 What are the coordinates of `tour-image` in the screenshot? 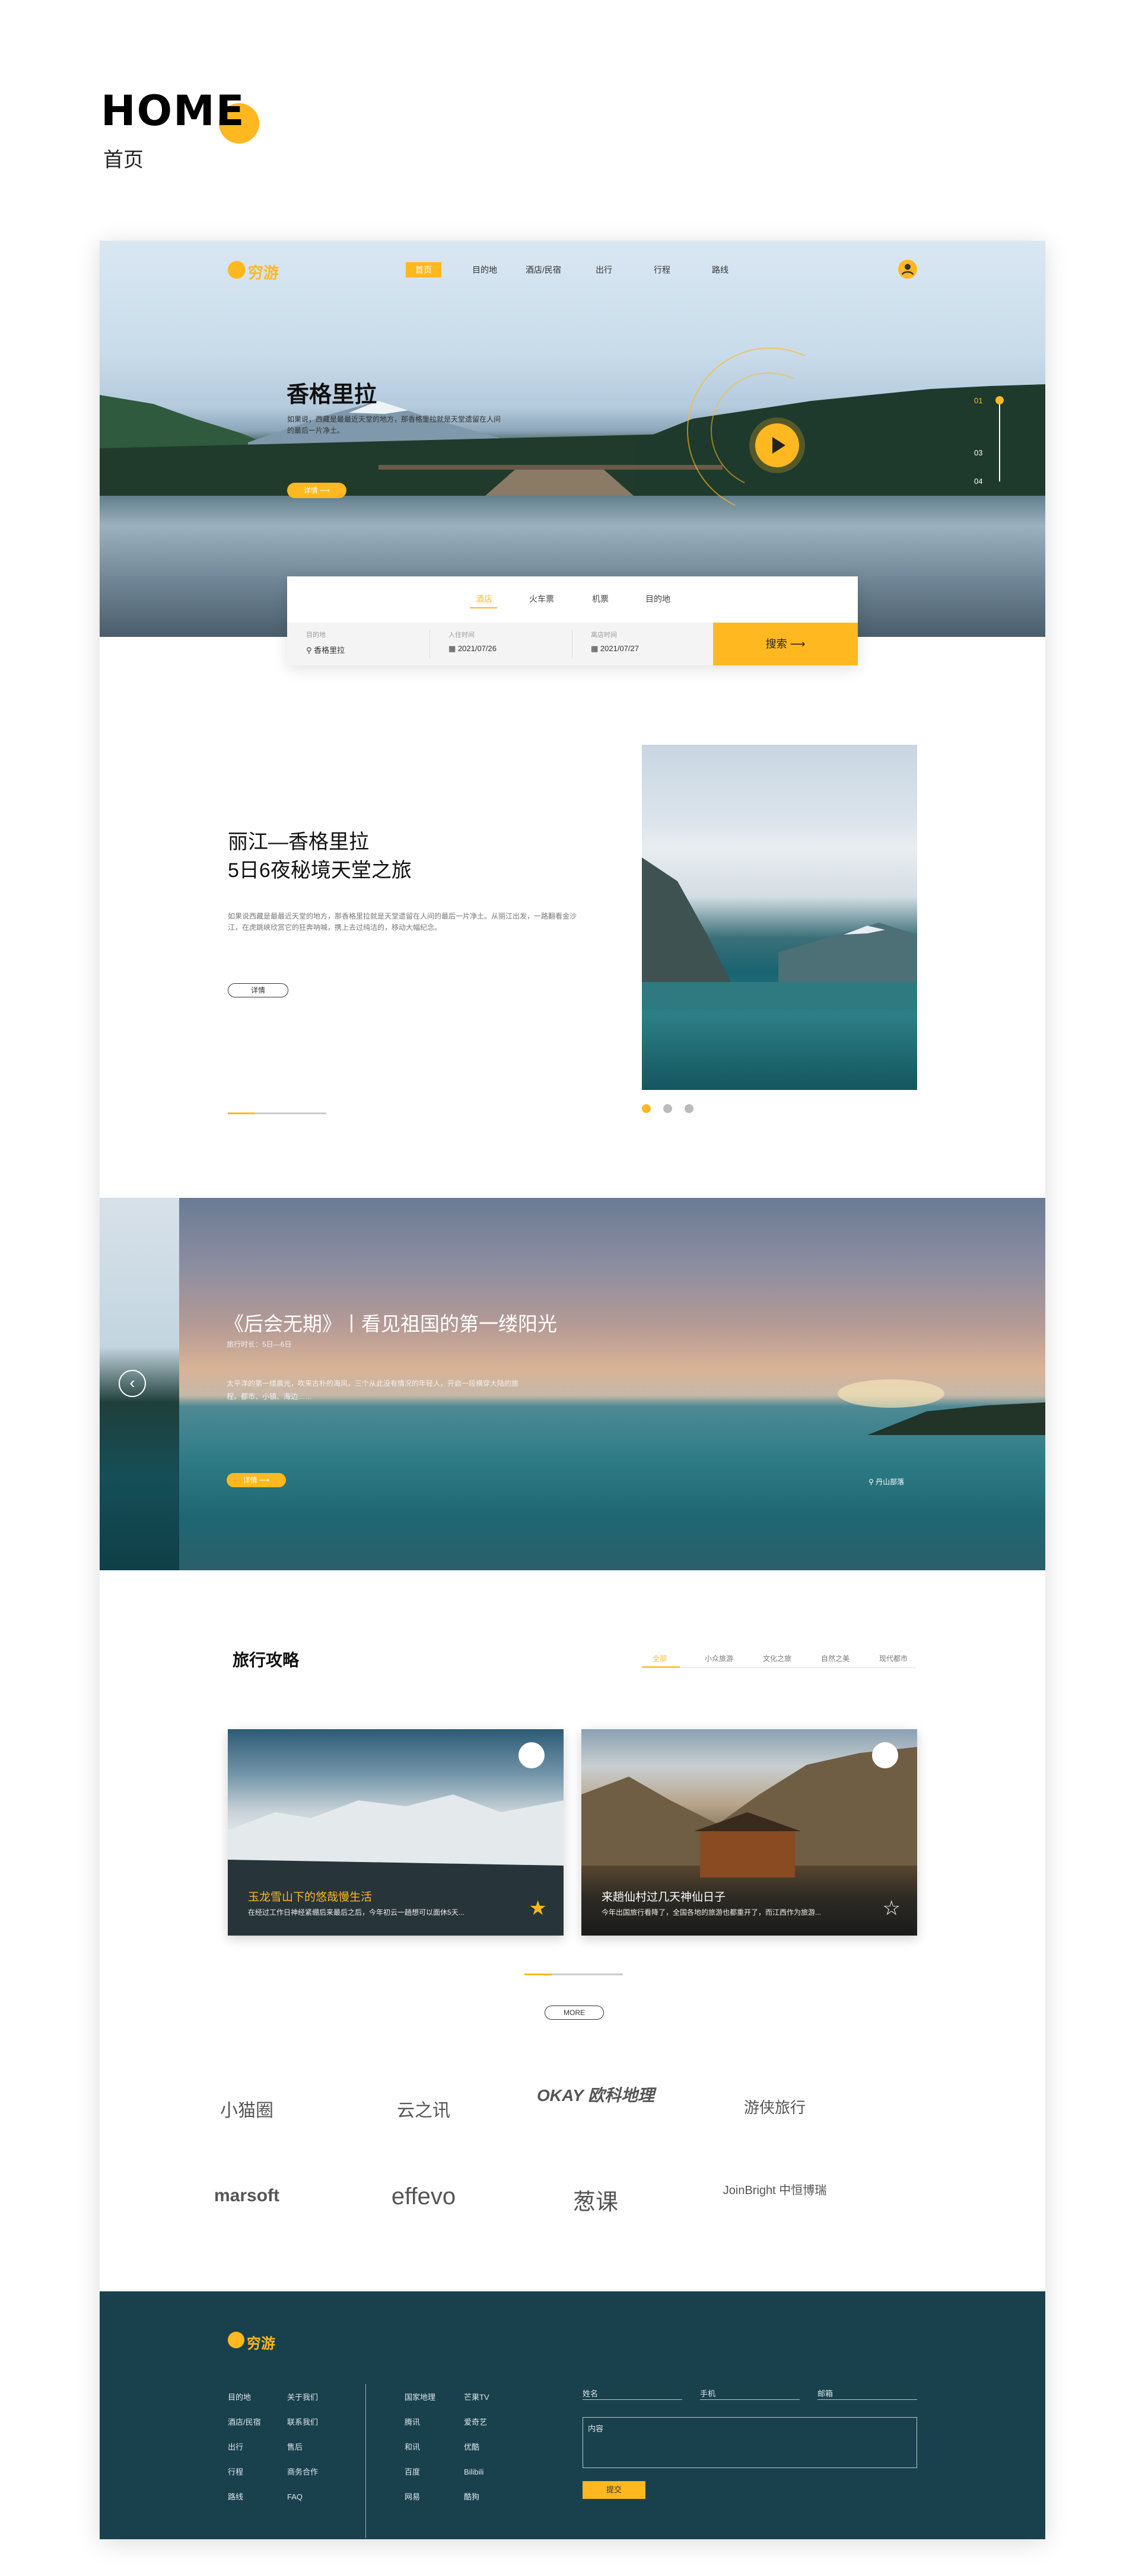 It's located at (780, 918).